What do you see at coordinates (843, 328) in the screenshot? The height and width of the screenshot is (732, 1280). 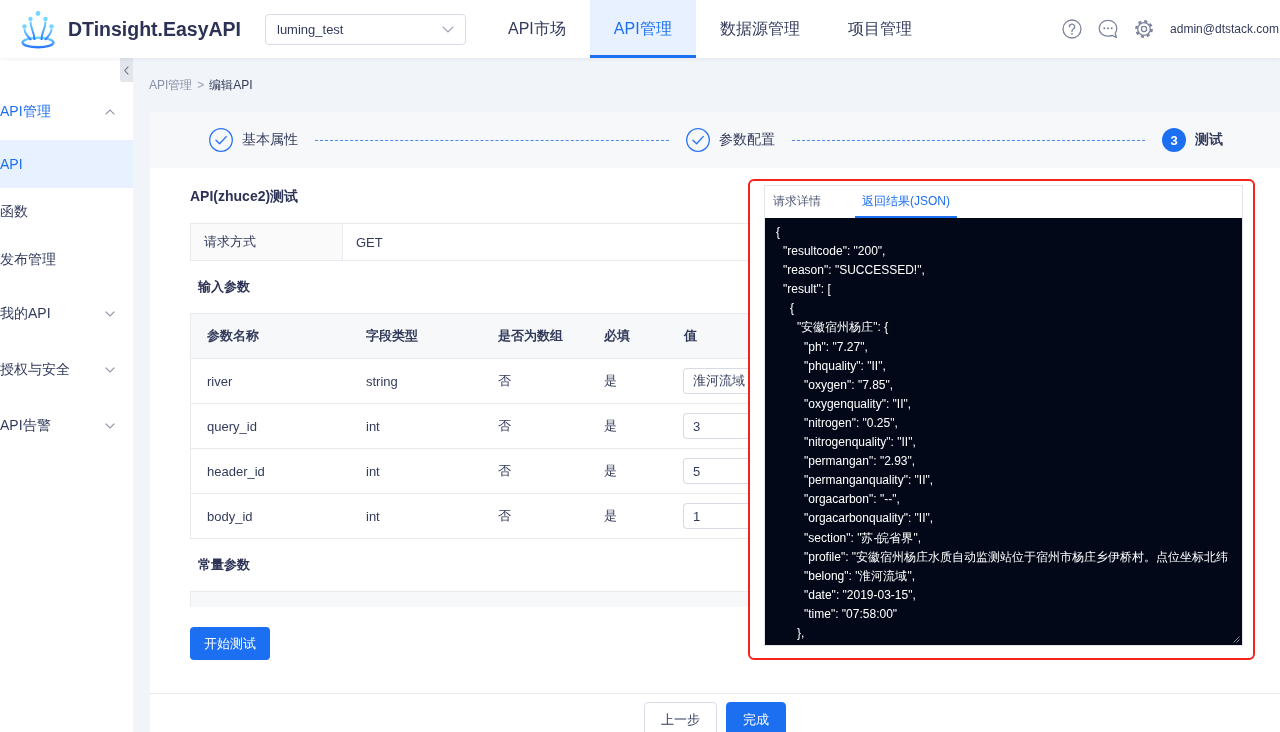 I see `code-line: "安徽宿州杨庄": {` at bounding box center [843, 328].